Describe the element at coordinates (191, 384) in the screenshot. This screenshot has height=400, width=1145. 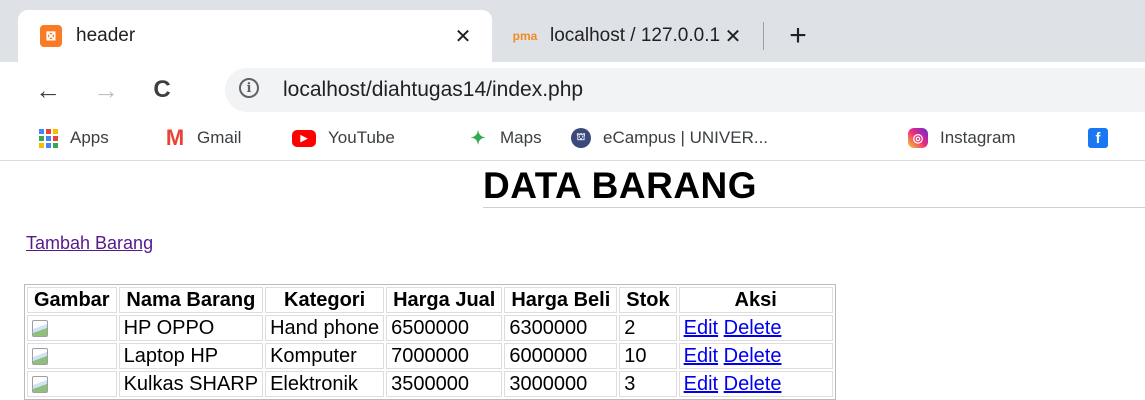
I see `item-name: Kulkas SHARP` at that location.